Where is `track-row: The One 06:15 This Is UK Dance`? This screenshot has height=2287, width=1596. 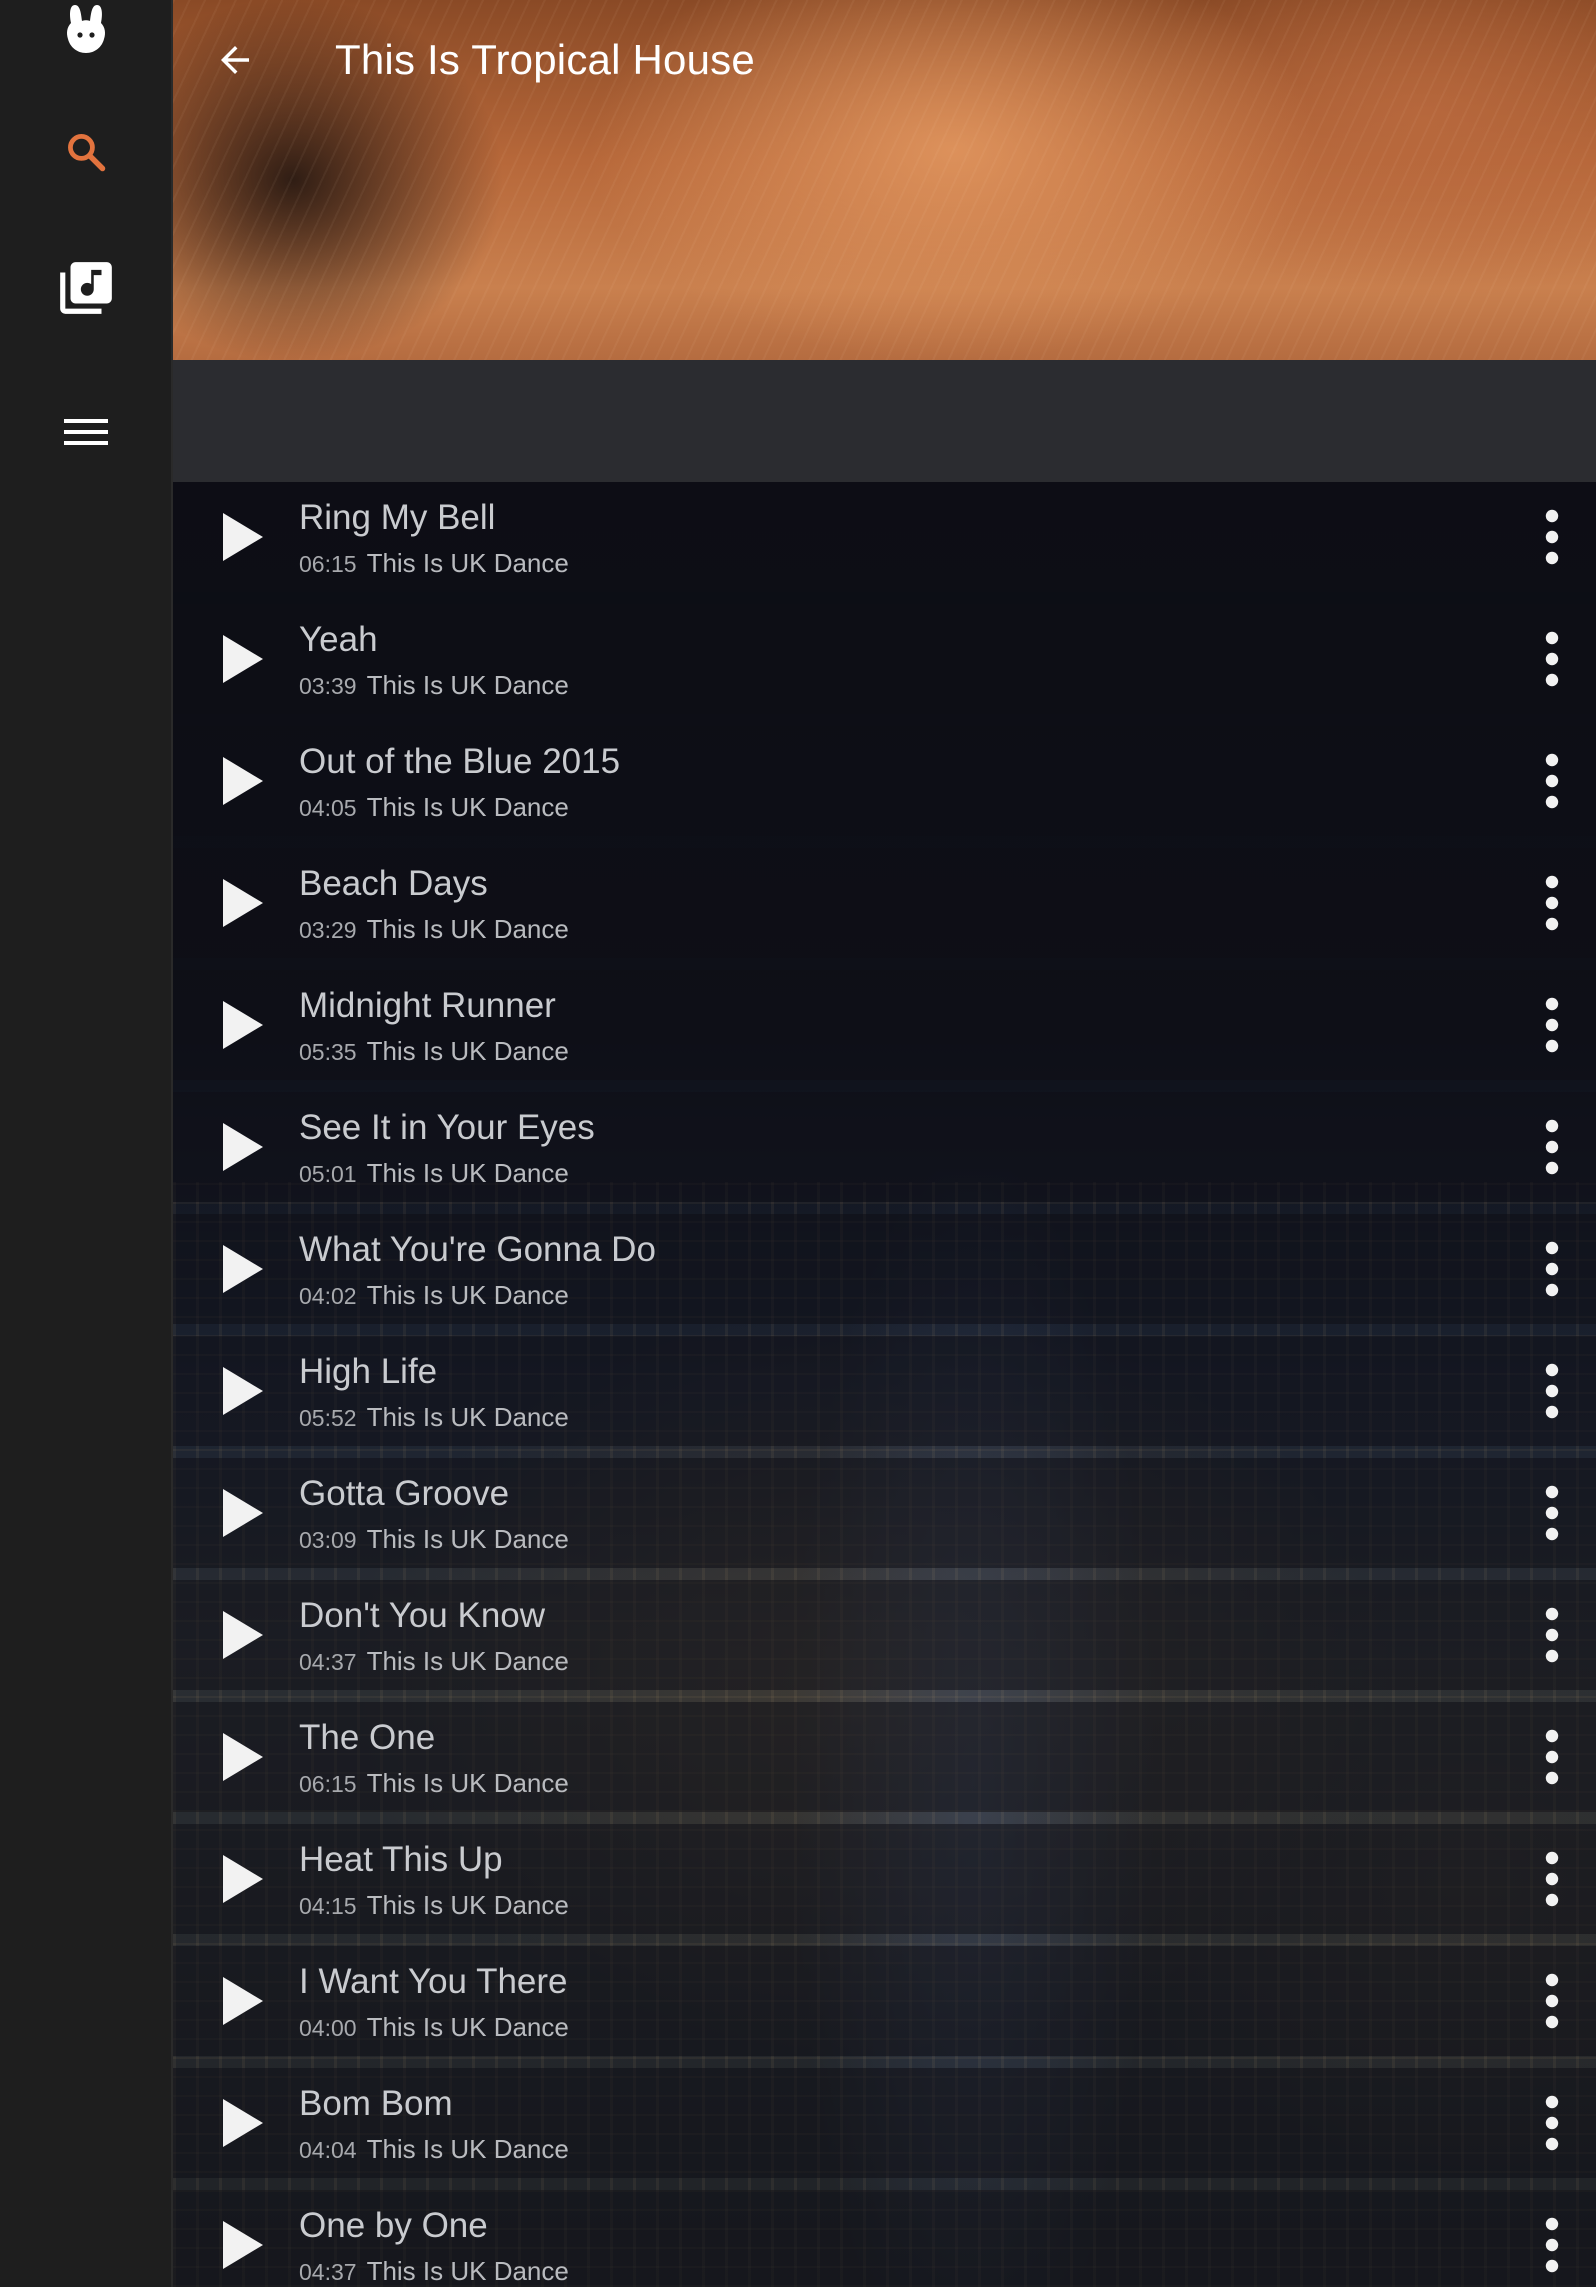 track-row: The One 06:15 This Is UK Dance is located at coordinates (884, 1757).